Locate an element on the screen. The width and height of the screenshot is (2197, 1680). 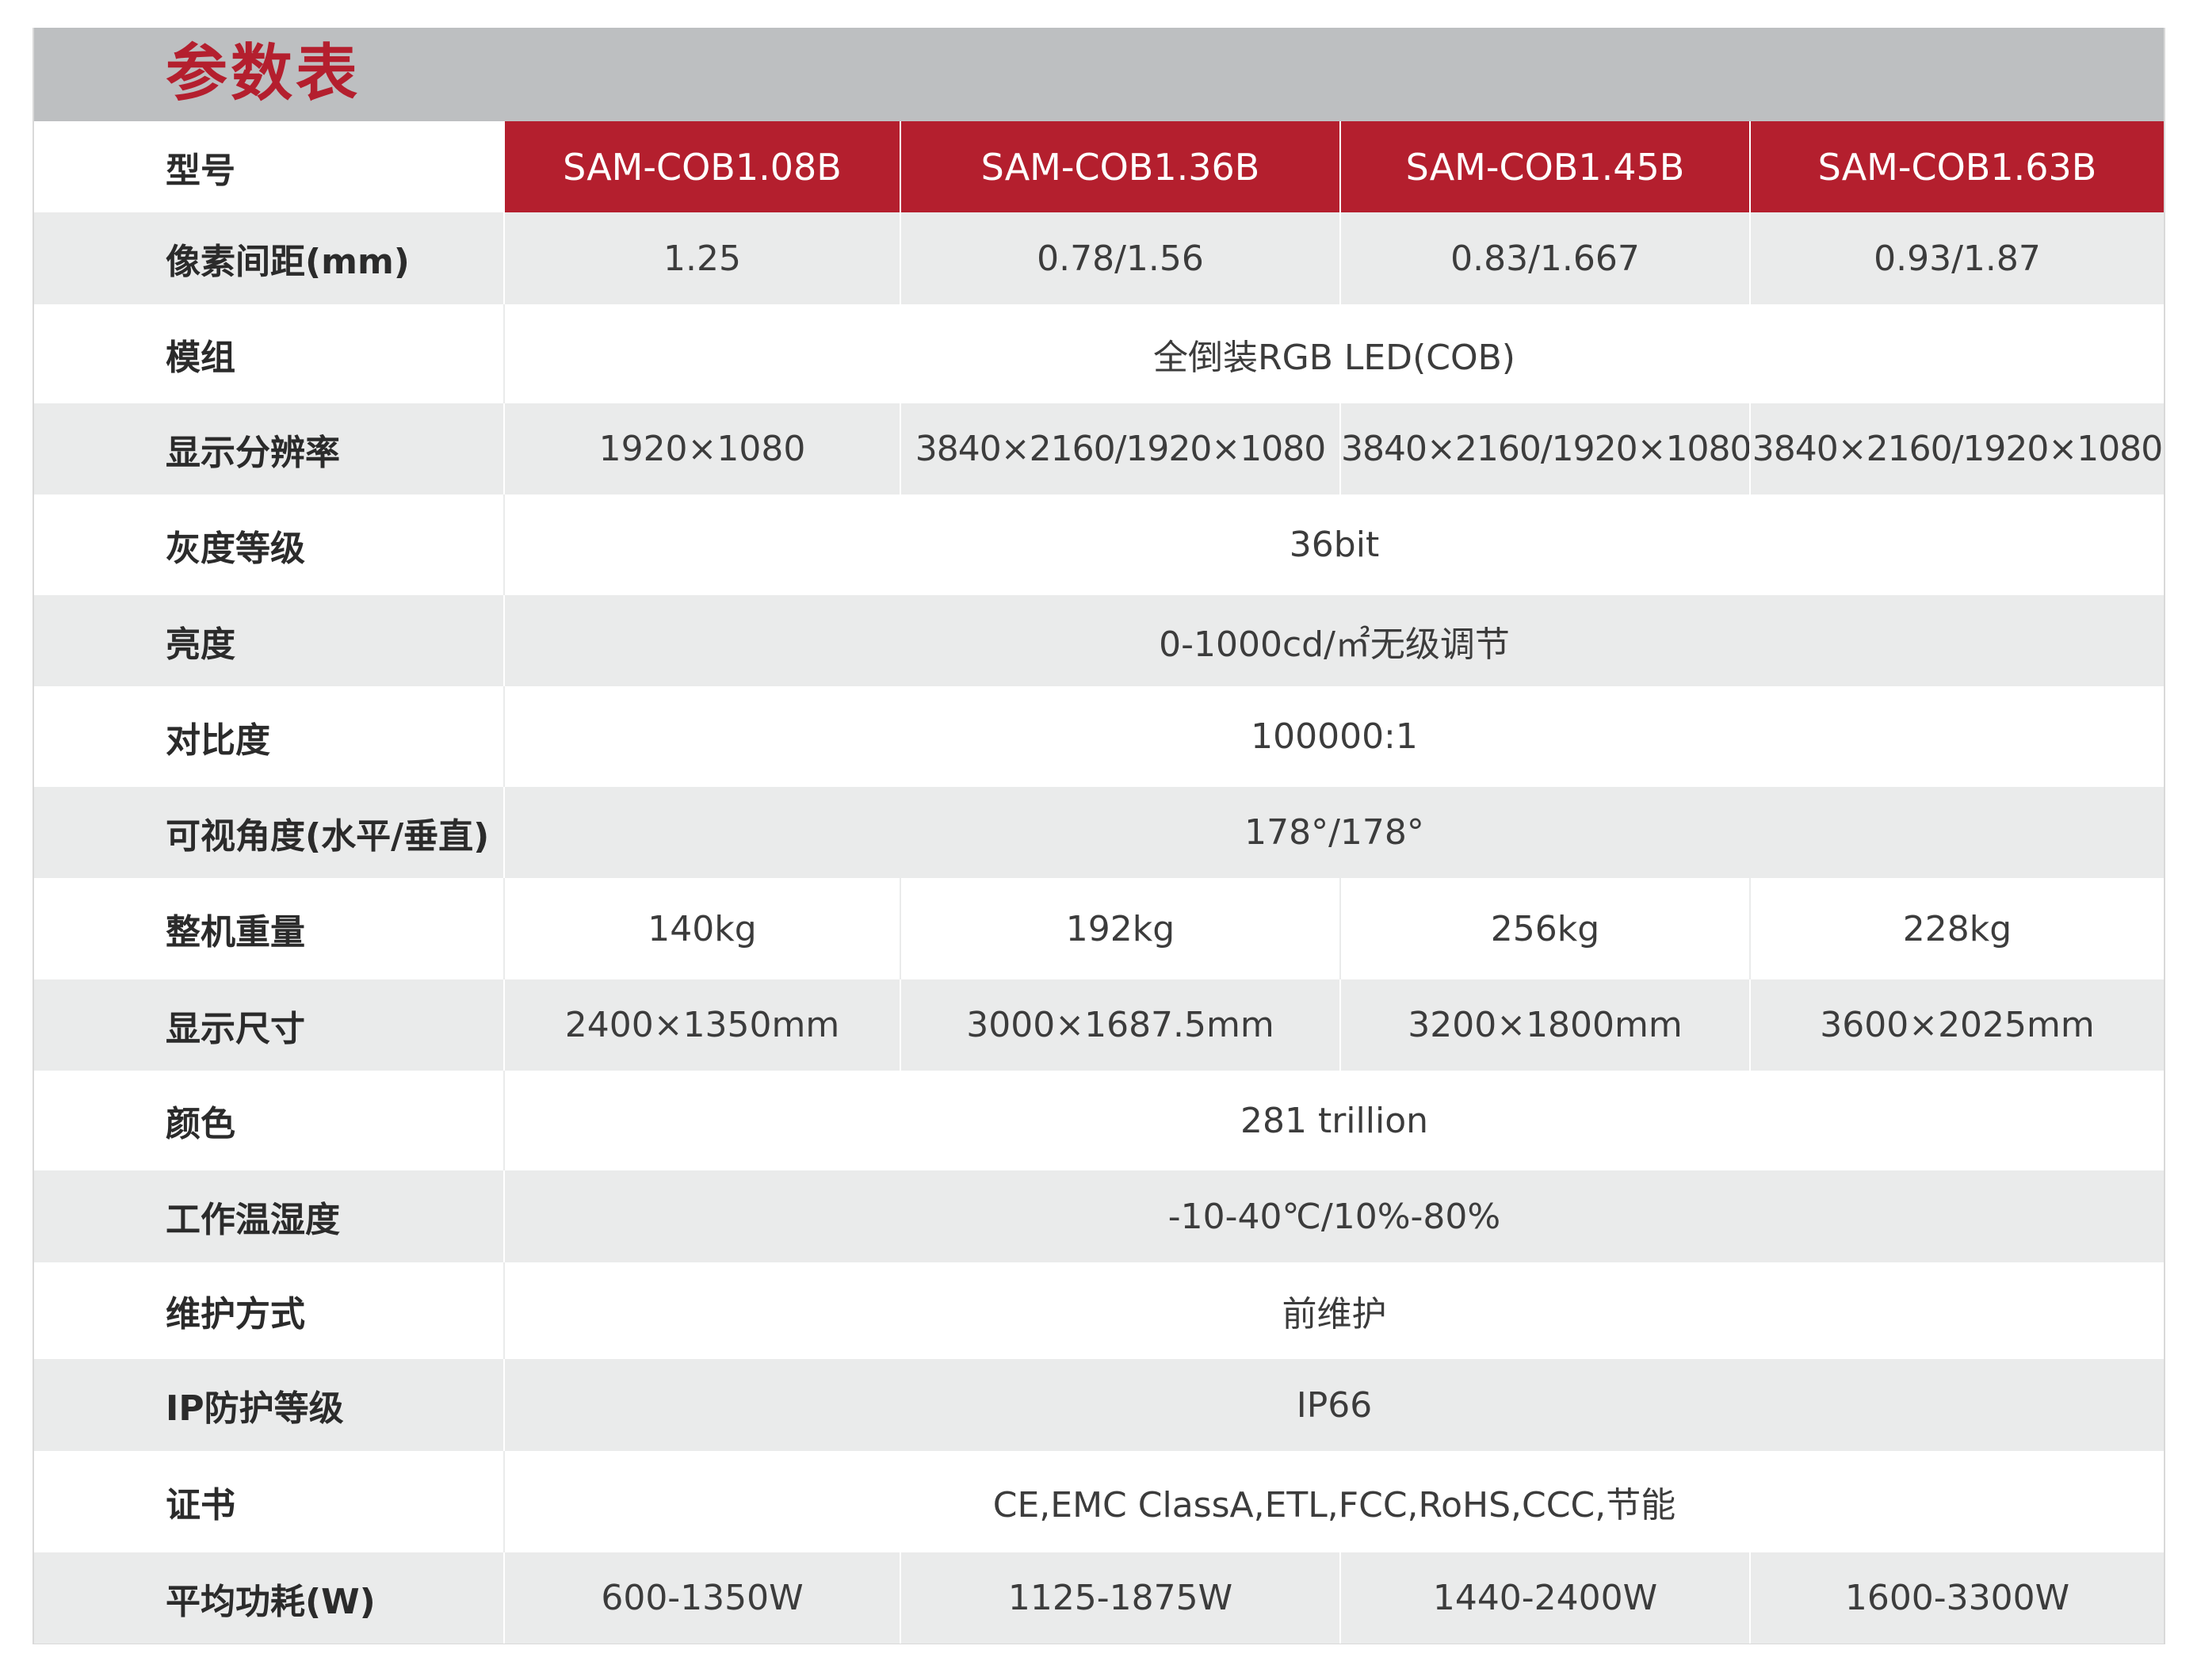
row-label: 颜色 is located at coordinates (269, 1121).